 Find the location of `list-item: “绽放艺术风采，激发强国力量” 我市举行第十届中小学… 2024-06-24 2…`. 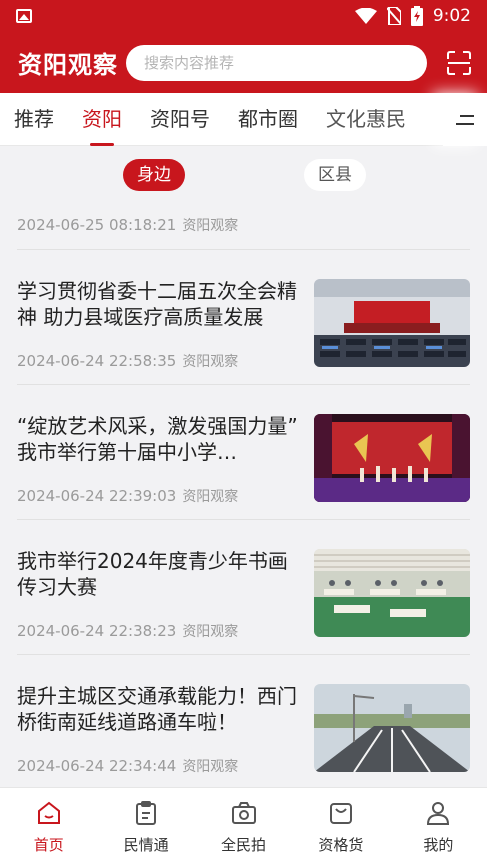

list-item: “绽放艺术风采，激发强国力量” 我市举行第十届中小学… 2024-06-24 2… is located at coordinates (243, 452).